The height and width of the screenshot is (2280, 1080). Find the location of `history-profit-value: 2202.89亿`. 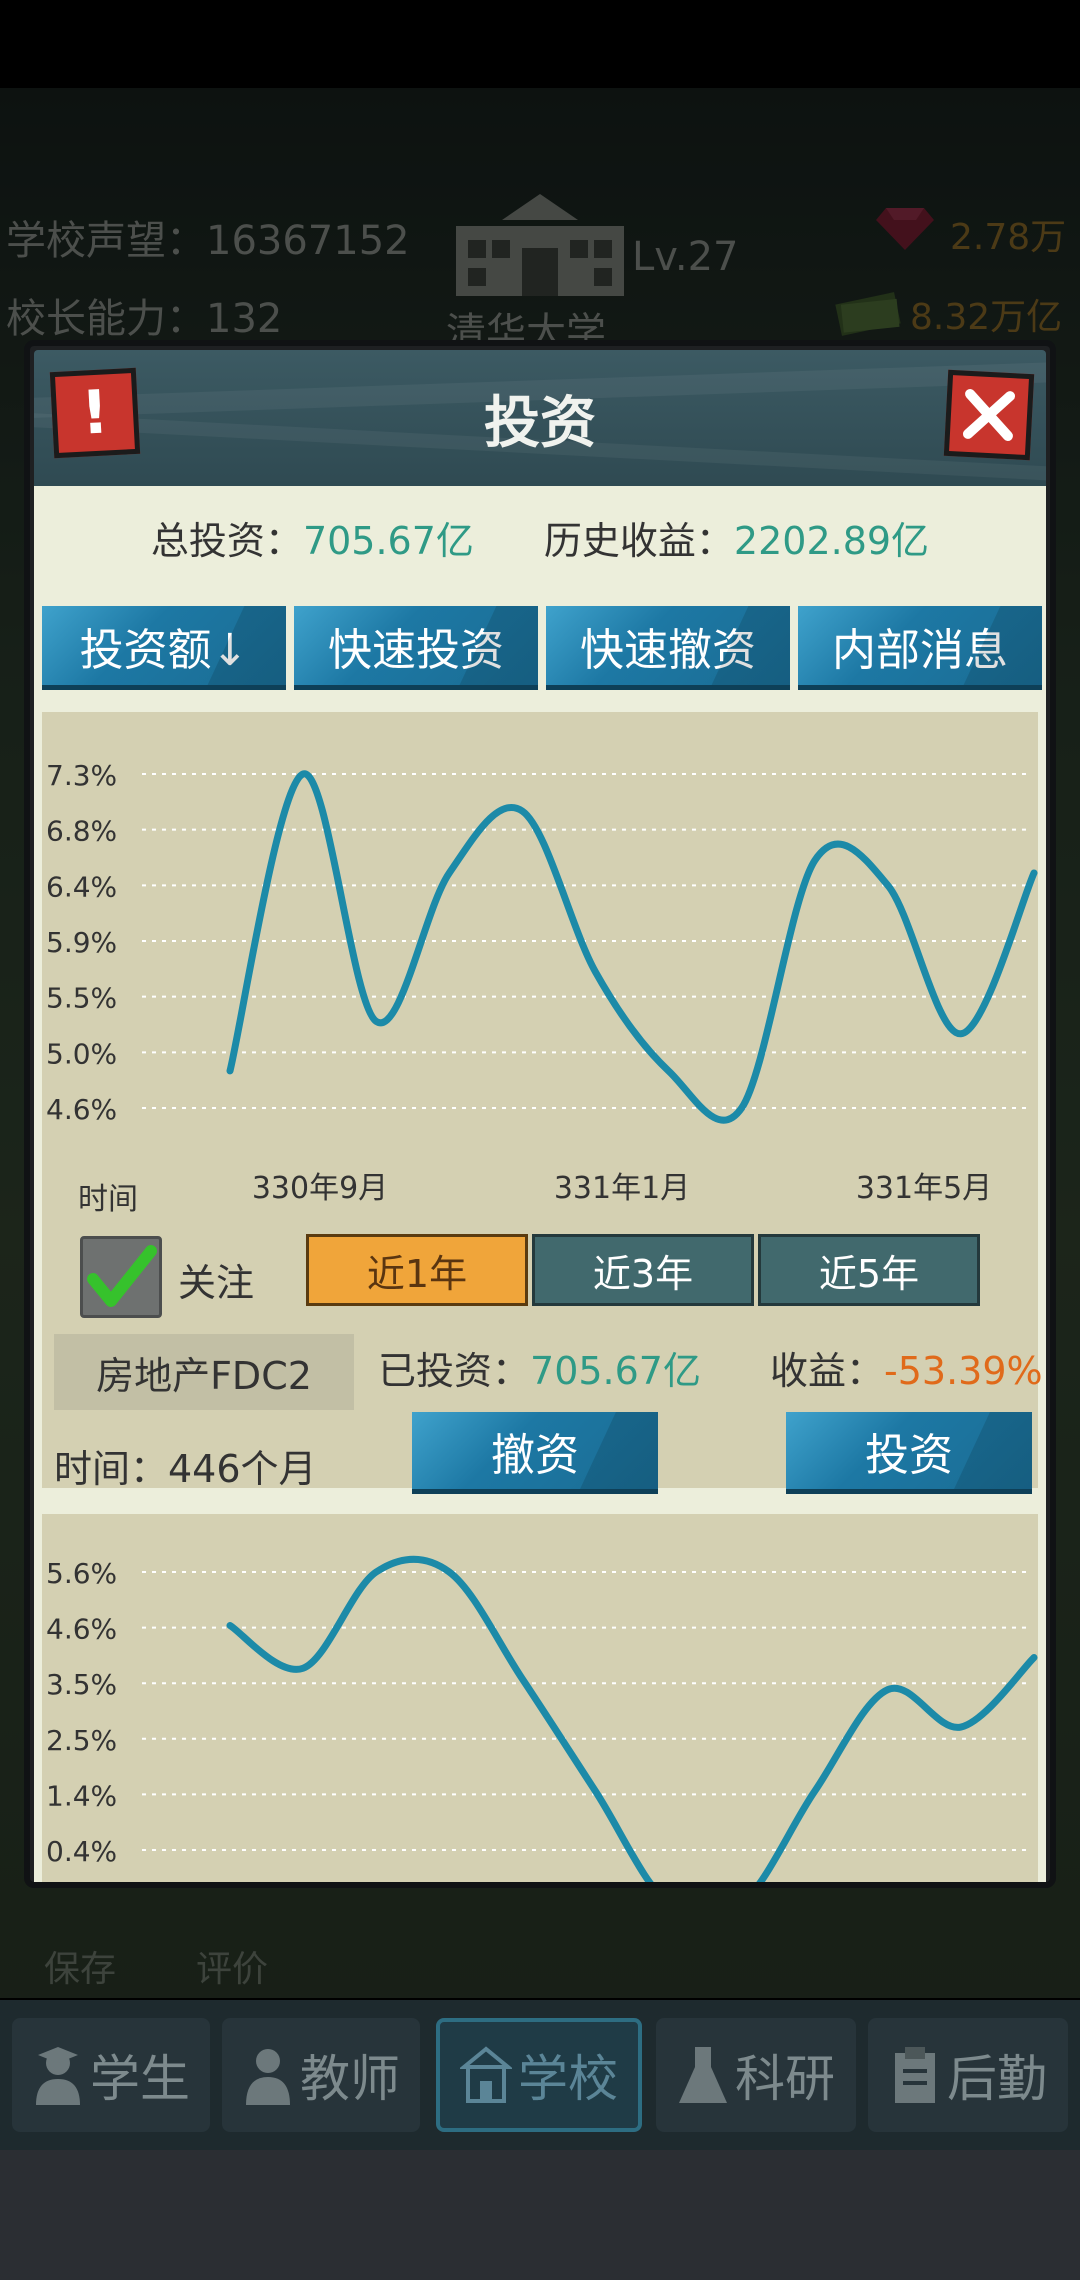

history-profit-value: 2202.89亿 is located at coordinates (831, 541).